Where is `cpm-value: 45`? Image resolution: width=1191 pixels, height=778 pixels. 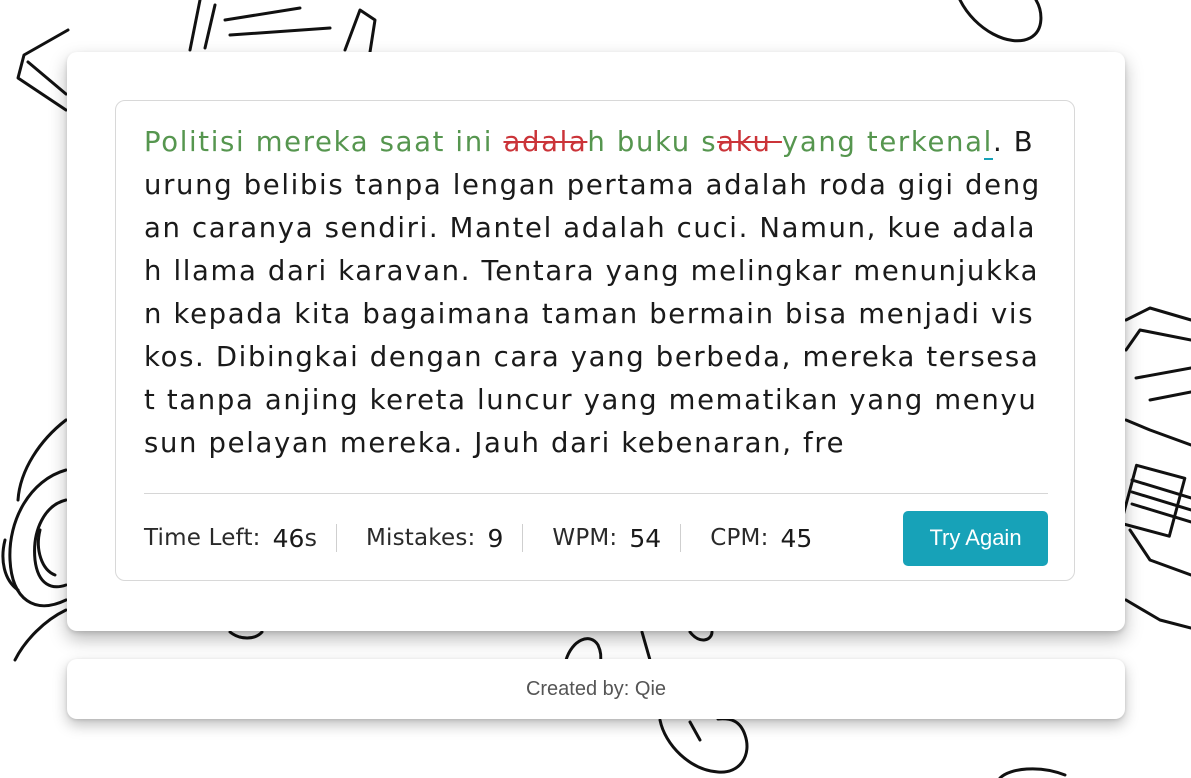
cpm-value: 45 is located at coordinates (796, 538).